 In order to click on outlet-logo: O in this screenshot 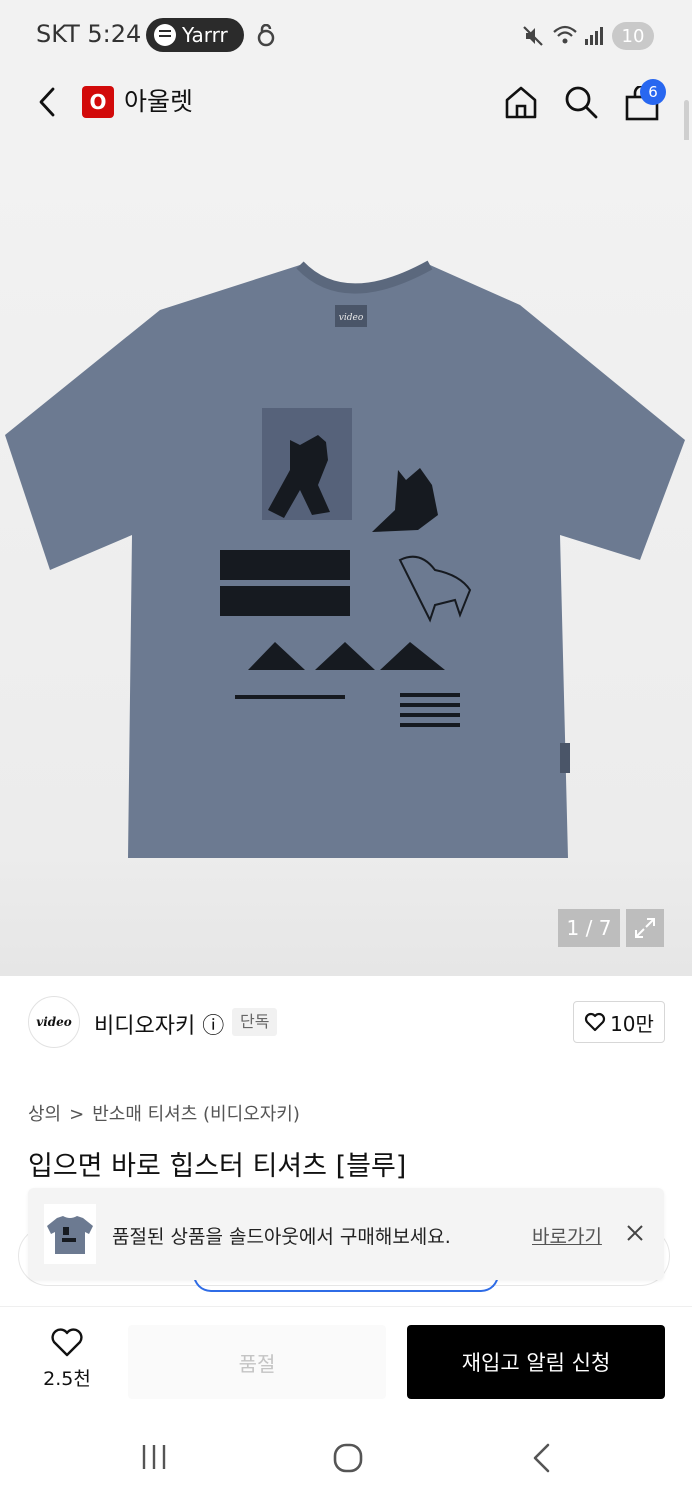, I will do `click(98, 102)`.